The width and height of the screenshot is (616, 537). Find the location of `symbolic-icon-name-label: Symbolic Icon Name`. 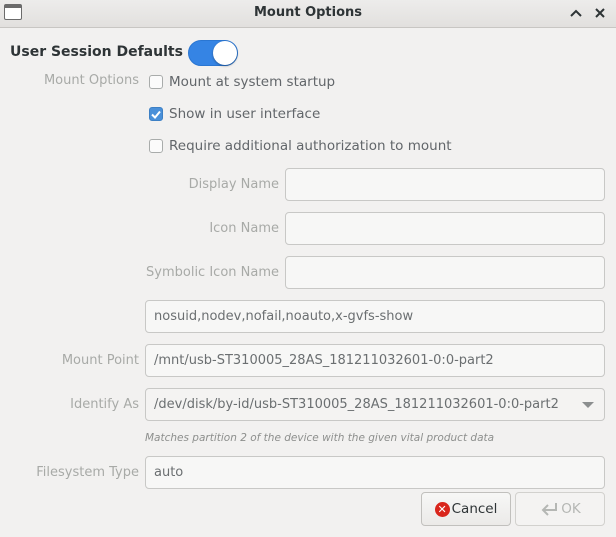

symbolic-icon-name-label: Symbolic Icon Name is located at coordinates (212, 272).